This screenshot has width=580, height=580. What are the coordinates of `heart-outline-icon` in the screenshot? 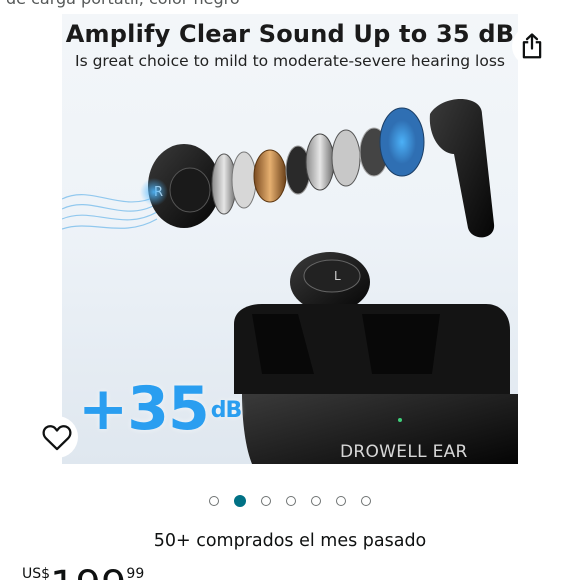 It's located at (57, 438).